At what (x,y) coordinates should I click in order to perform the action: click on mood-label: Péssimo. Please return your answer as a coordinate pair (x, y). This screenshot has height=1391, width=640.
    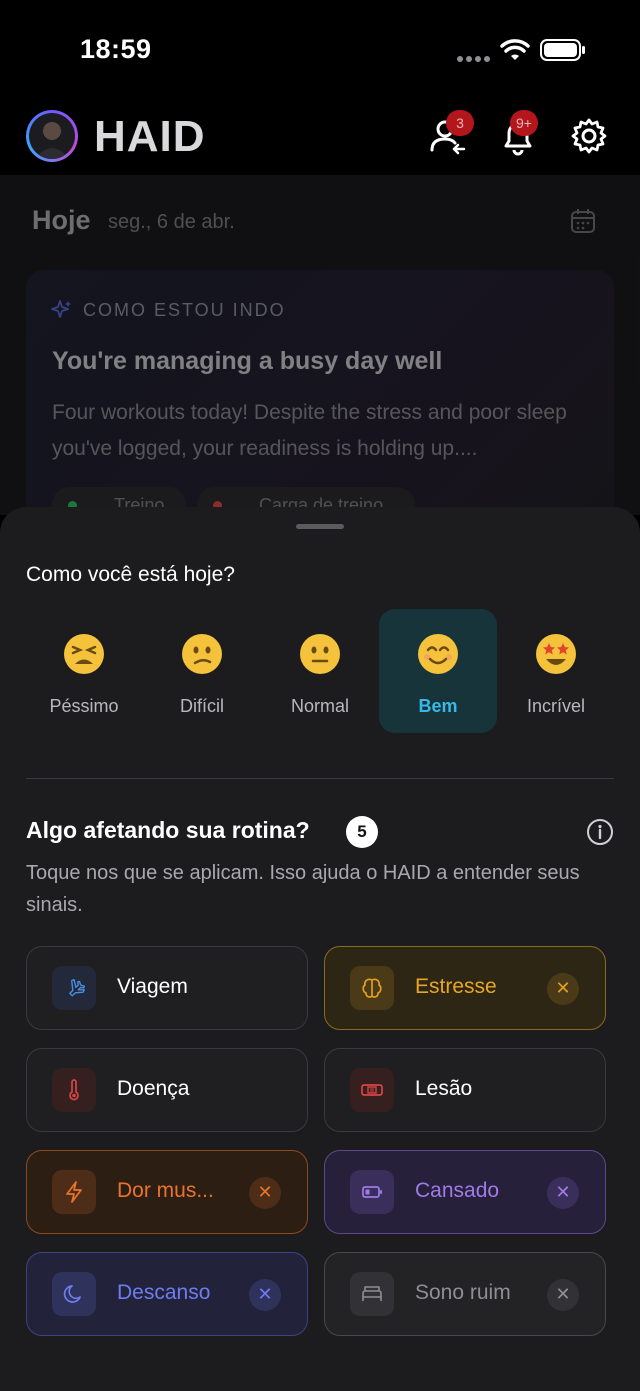
    Looking at the image, I should click on (84, 706).